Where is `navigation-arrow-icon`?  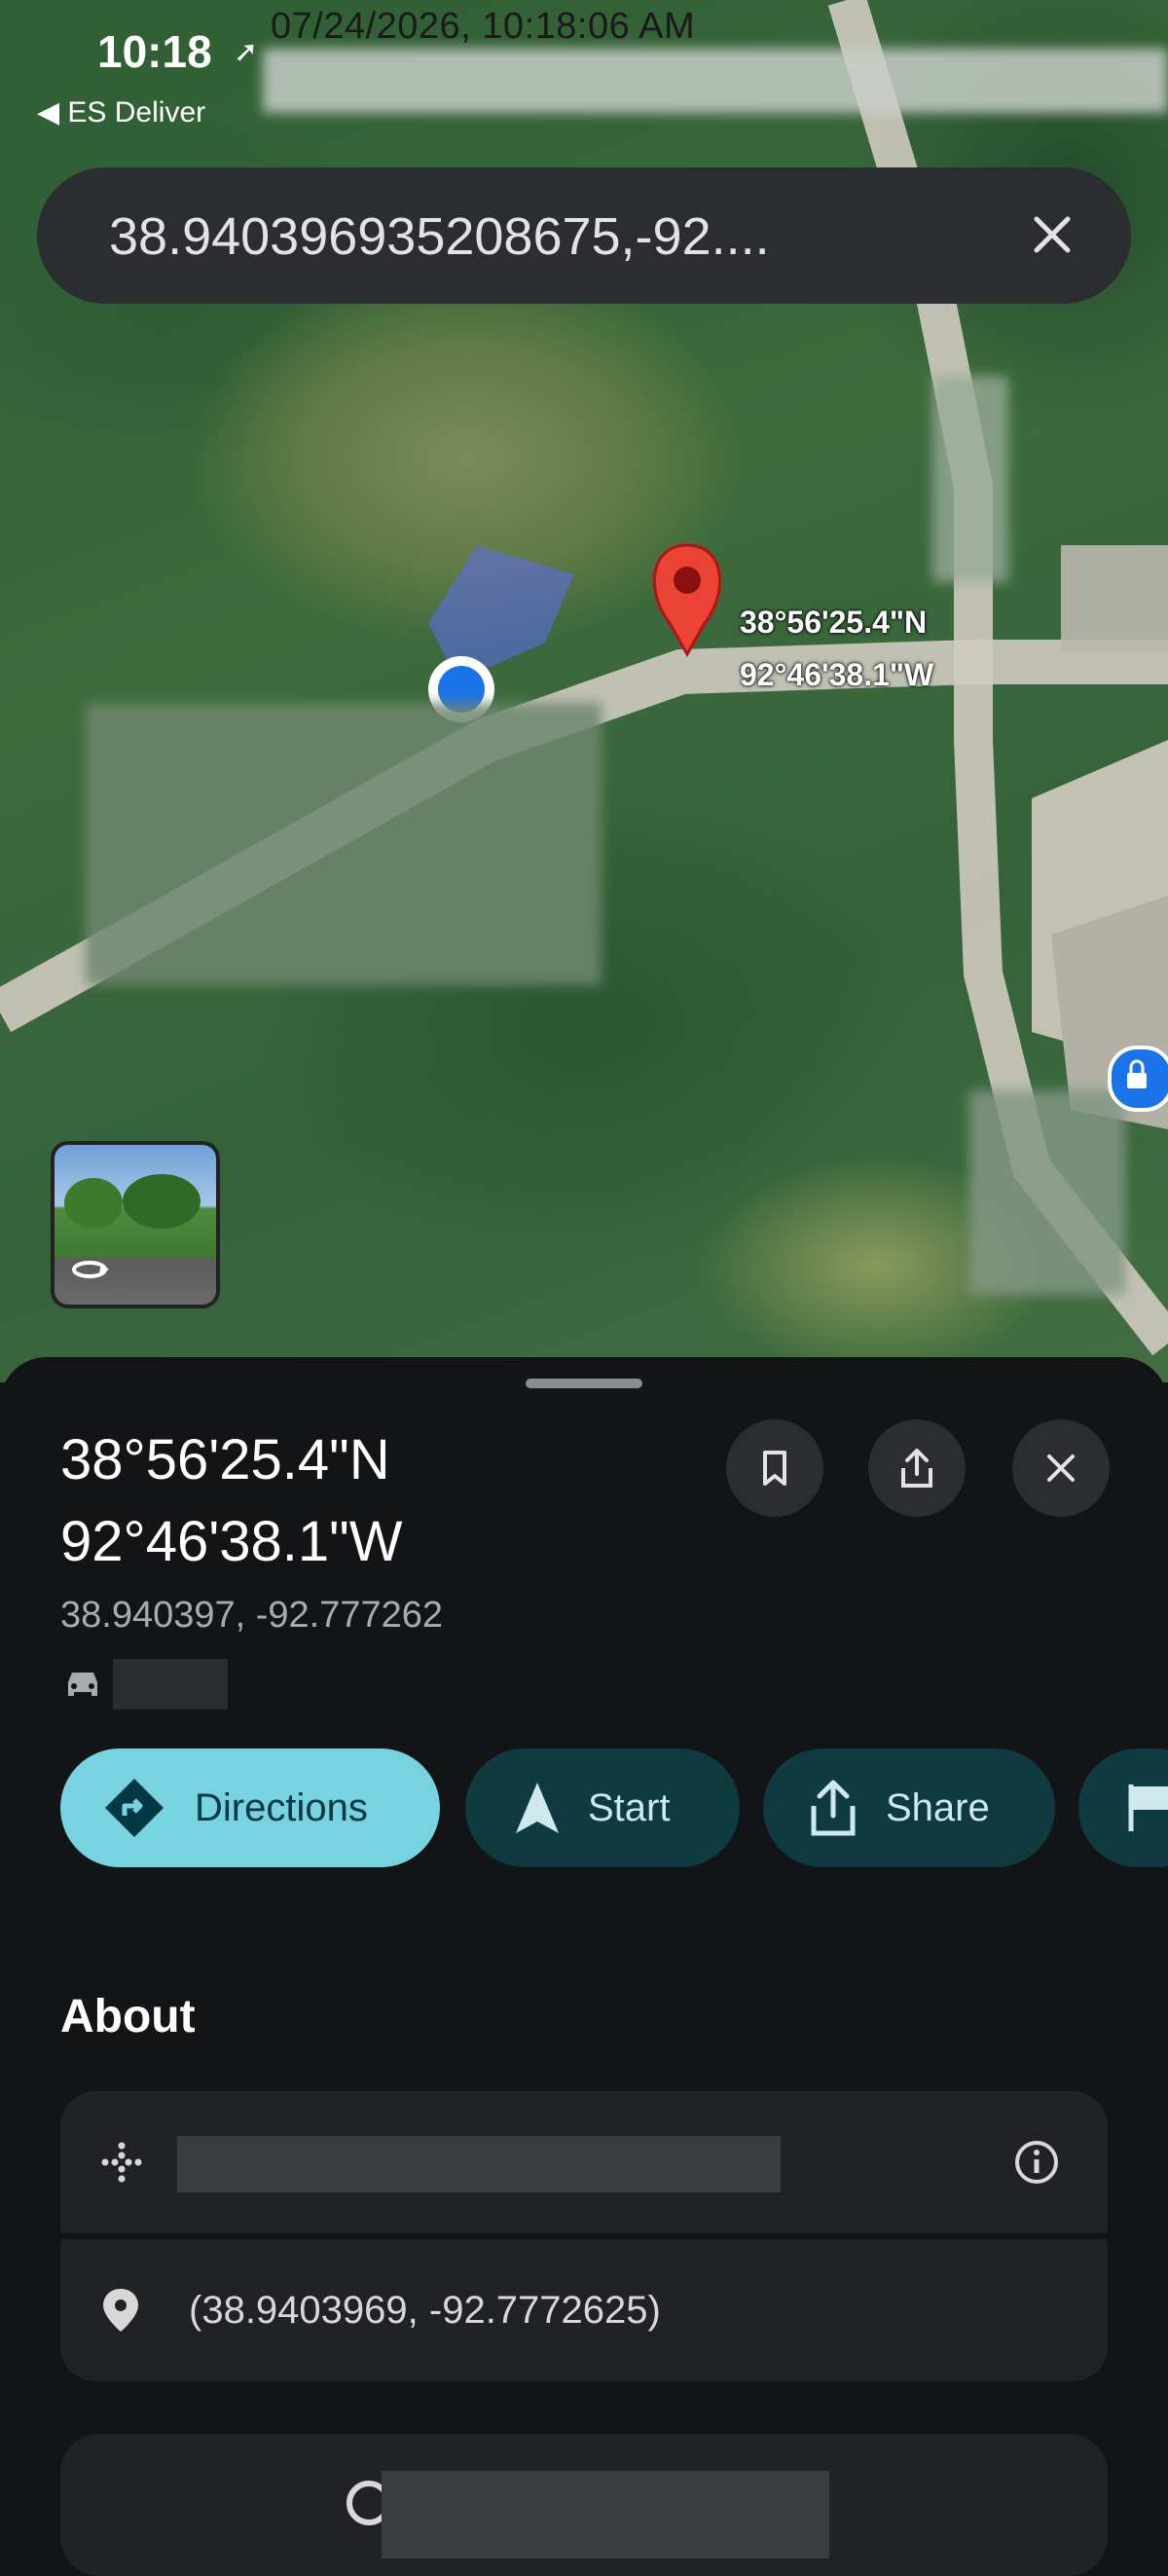 navigation-arrow-icon is located at coordinates (537, 1808).